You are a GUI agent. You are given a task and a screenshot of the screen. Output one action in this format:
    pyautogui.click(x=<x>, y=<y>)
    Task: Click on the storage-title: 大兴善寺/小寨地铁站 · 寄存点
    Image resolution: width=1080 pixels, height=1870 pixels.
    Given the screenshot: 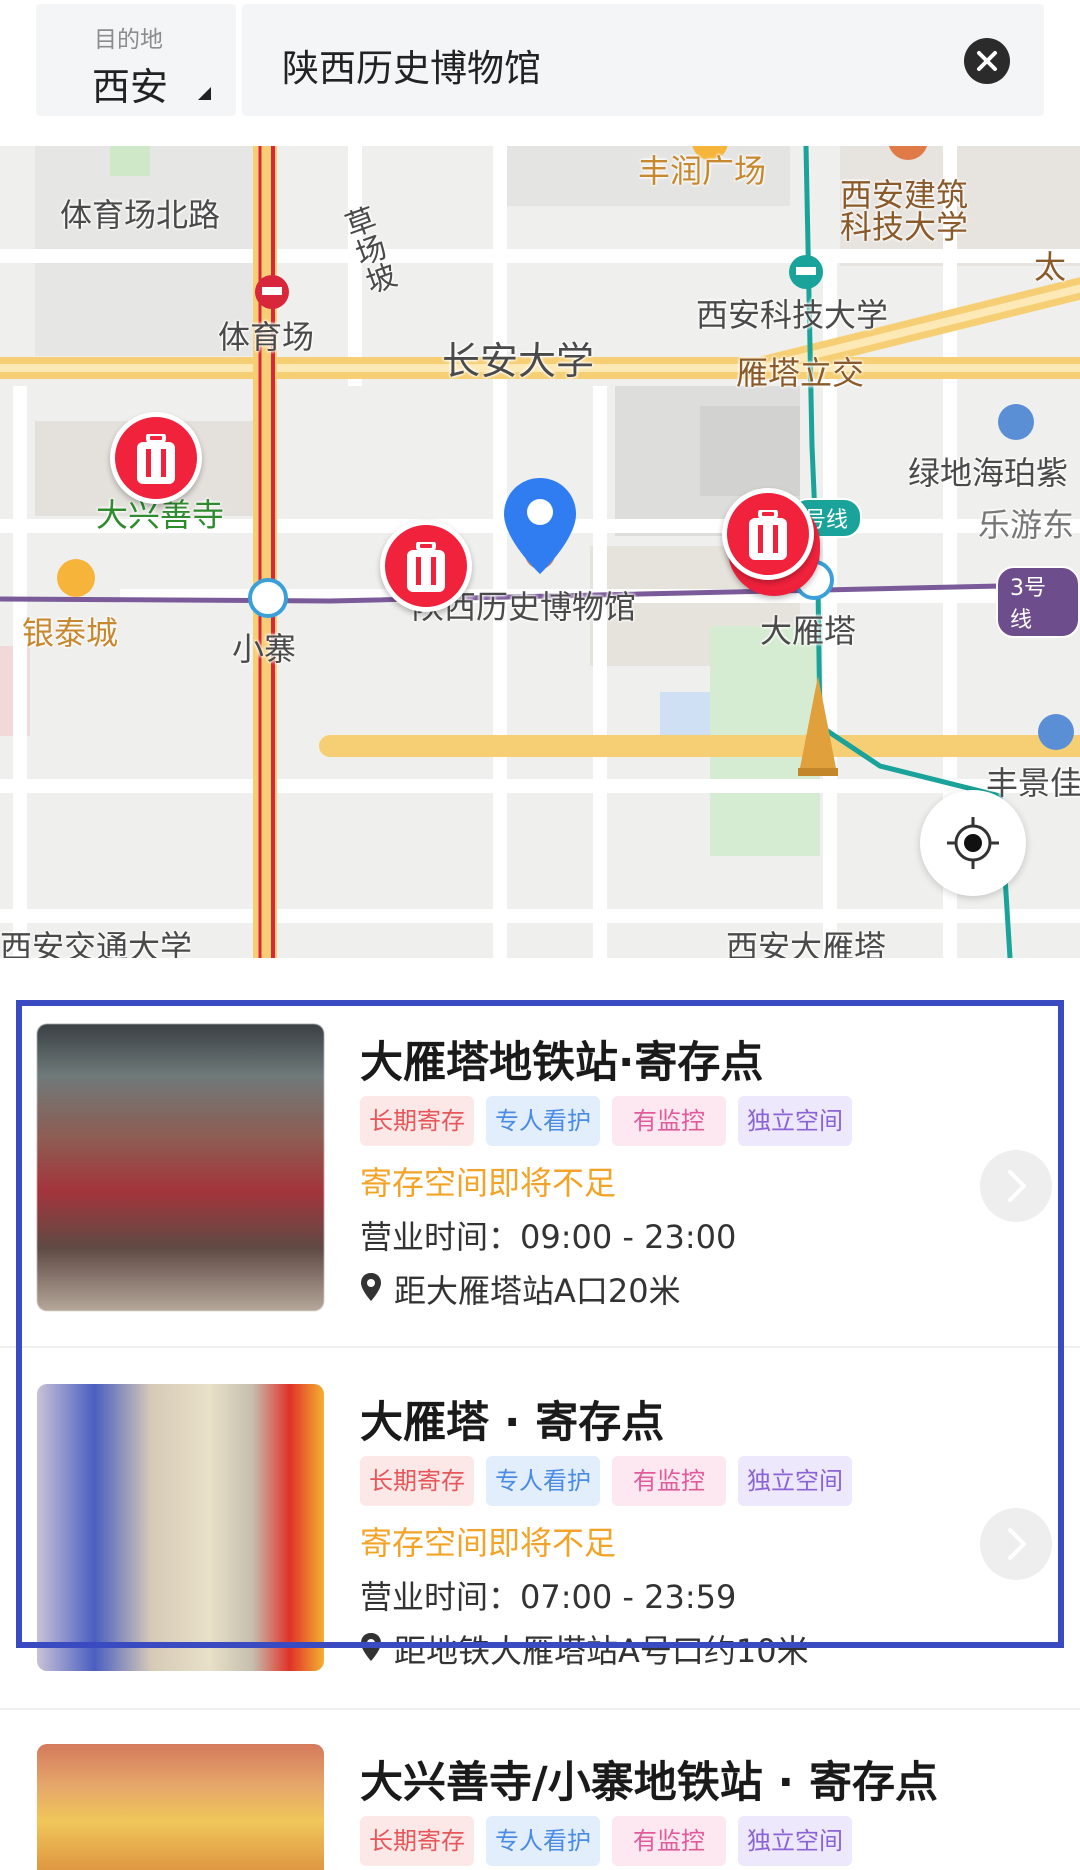 What is the action you would take?
    pyautogui.click(x=649, y=1783)
    